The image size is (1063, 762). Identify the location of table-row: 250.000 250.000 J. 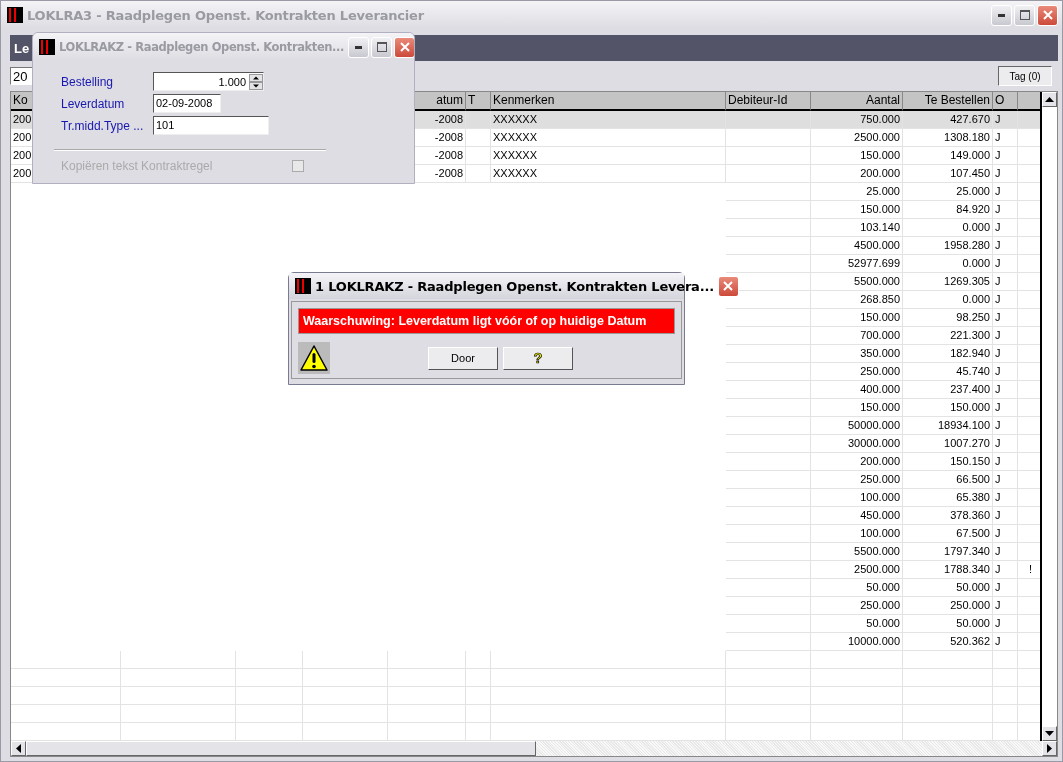
(525, 606).